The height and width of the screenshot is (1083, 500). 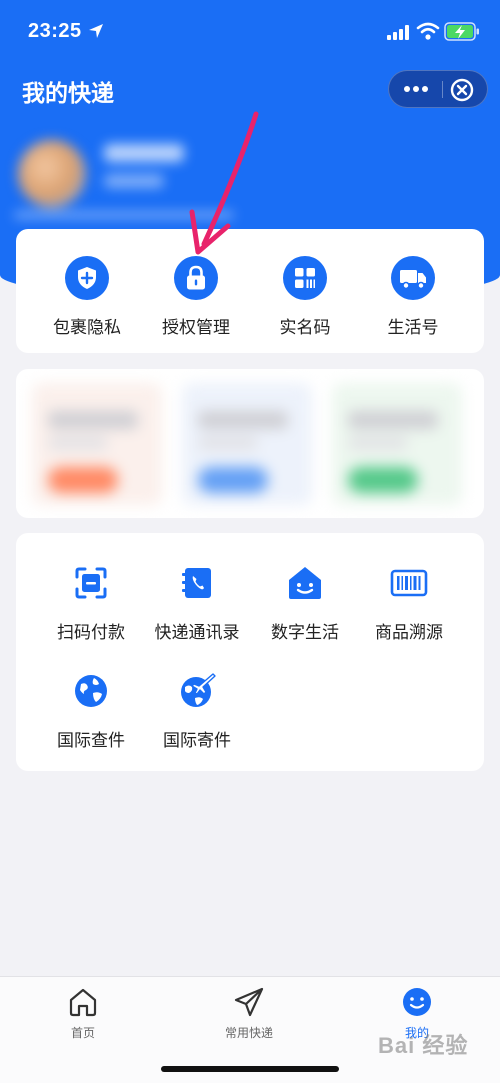 What do you see at coordinates (144, 153) in the screenshot?
I see `profile-name-blurred` at bounding box center [144, 153].